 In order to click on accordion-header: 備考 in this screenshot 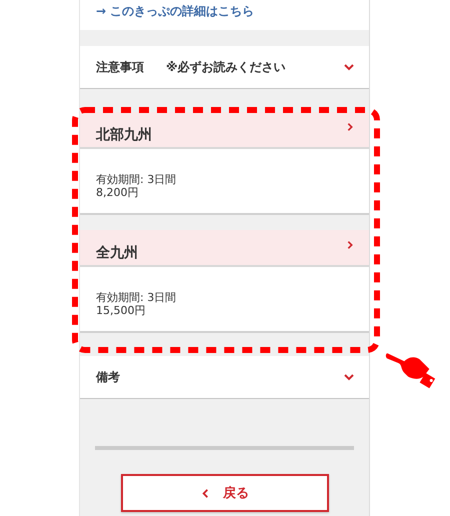, I will do `click(224, 377)`.